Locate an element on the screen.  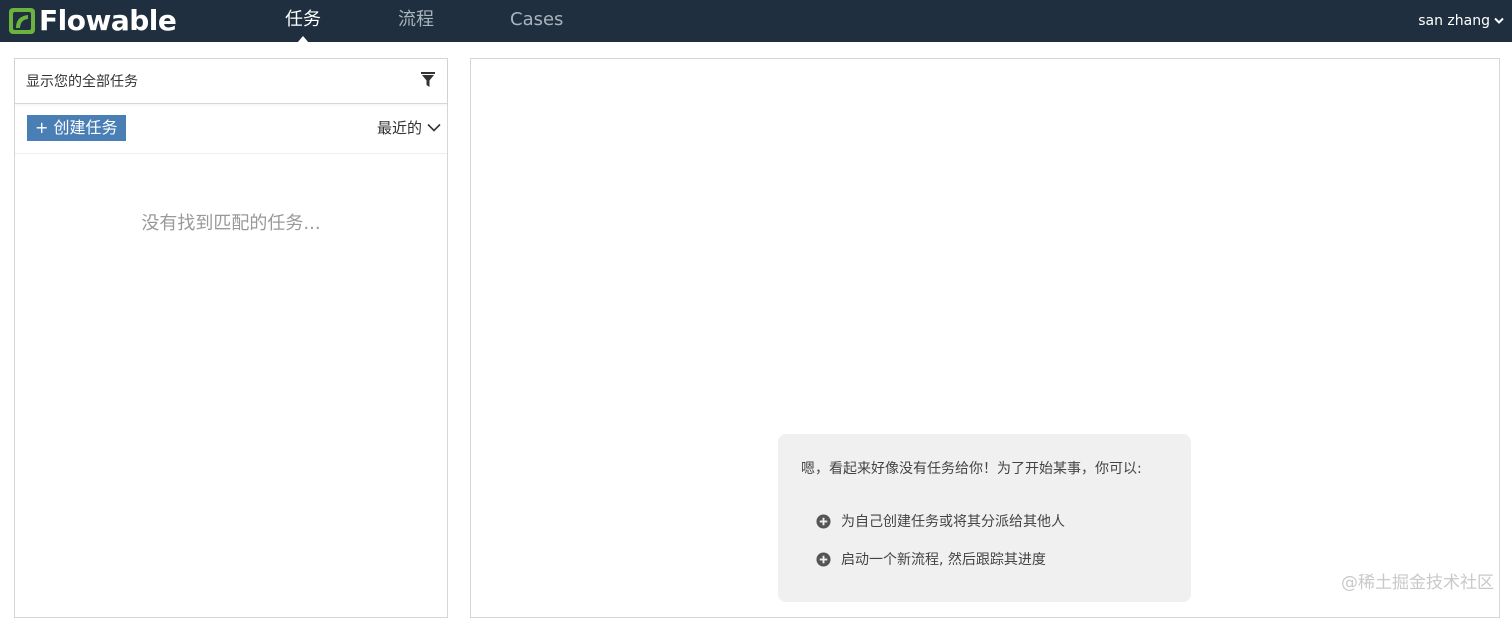
filter-icon is located at coordinates (428, 80).